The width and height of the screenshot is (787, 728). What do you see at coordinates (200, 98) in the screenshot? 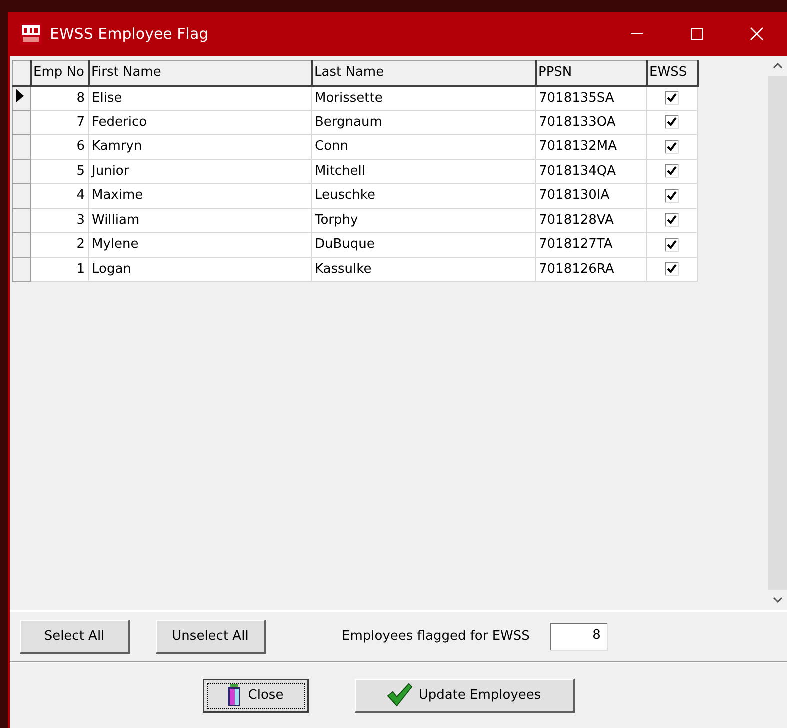
I see `table-cell: Elise` at bounding box center [200, 98].